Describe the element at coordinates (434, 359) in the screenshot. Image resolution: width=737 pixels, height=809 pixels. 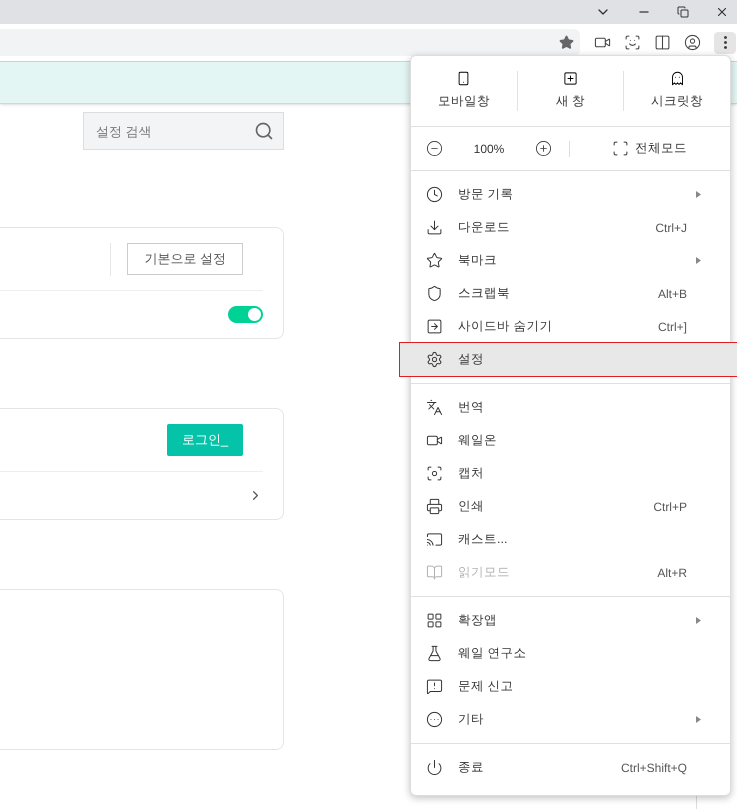
I see `settings-icon` at that location.